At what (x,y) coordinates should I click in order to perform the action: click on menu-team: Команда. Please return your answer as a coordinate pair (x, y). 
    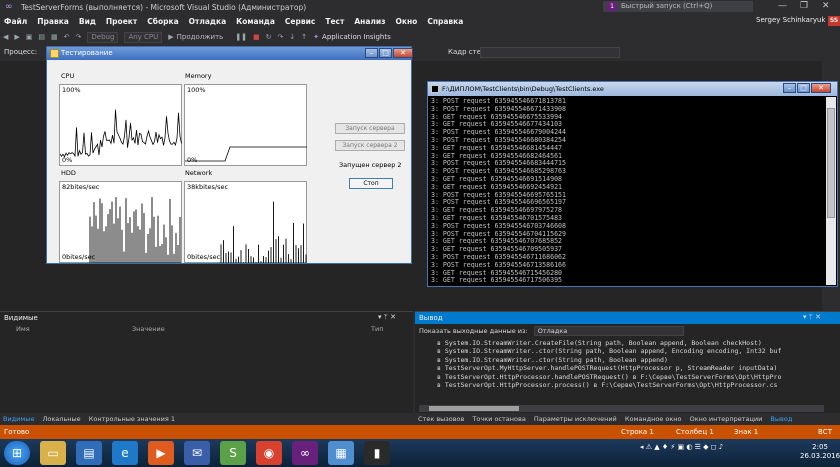
    Looking at the image, I should click on (255, 21).